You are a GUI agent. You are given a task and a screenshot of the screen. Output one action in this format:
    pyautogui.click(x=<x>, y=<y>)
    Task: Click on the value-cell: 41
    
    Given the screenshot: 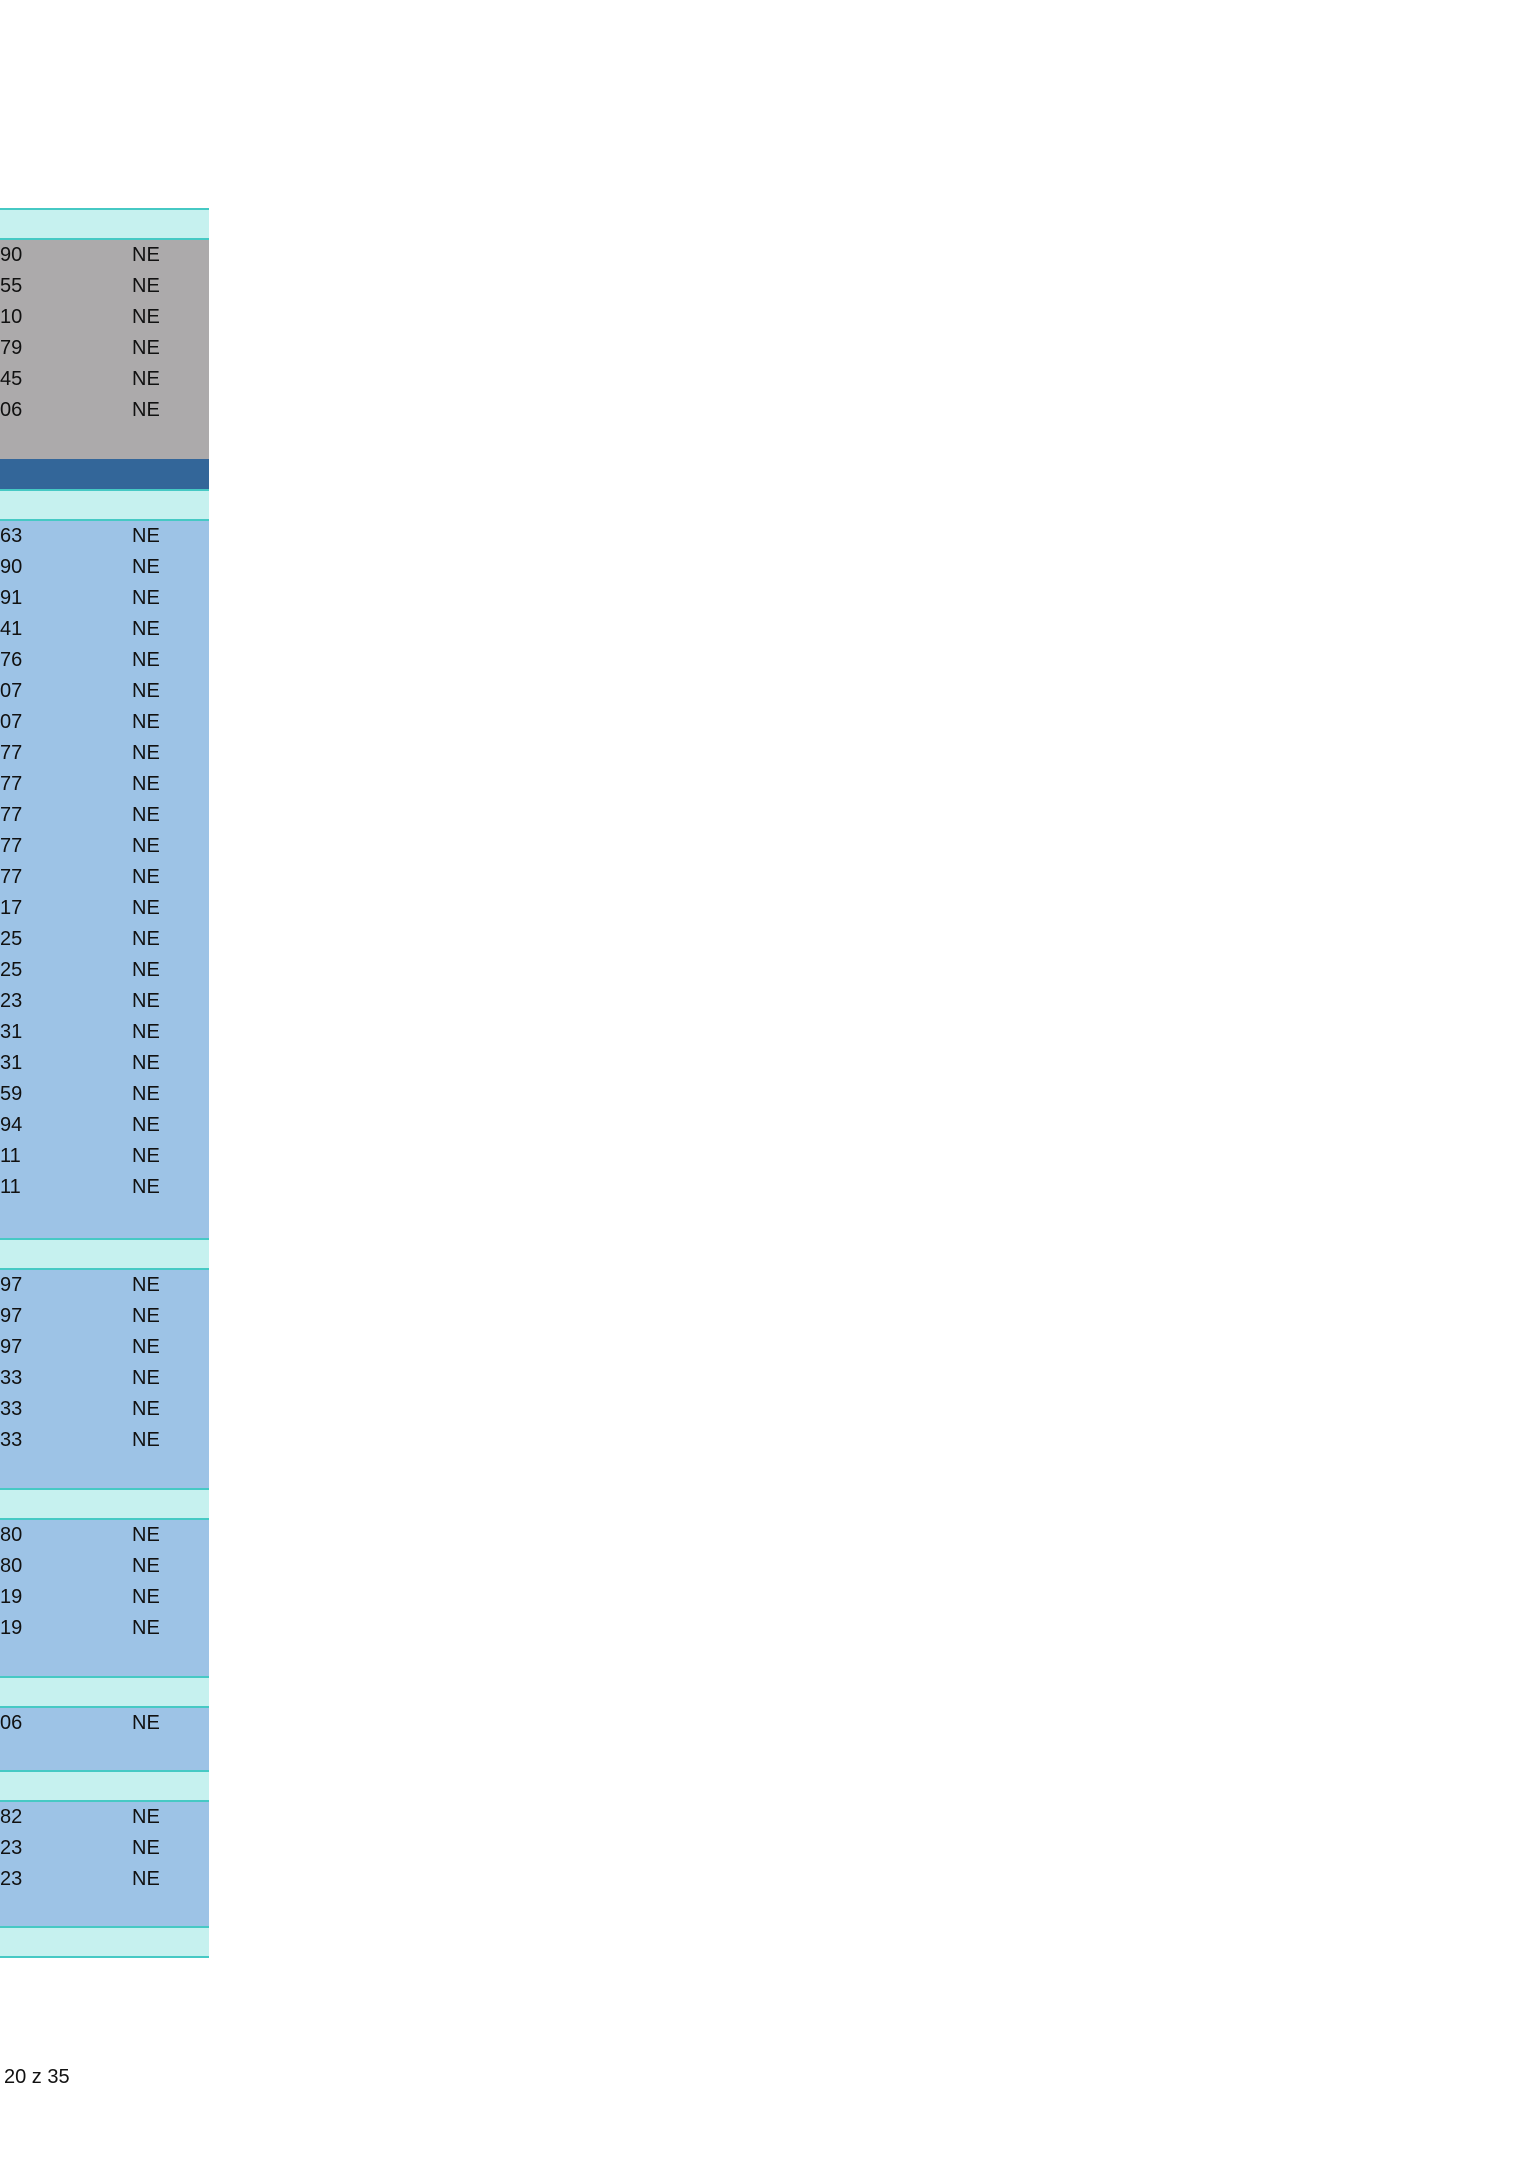 What is the action you would take?
    pyautogui.click(x=11, y=629)
    